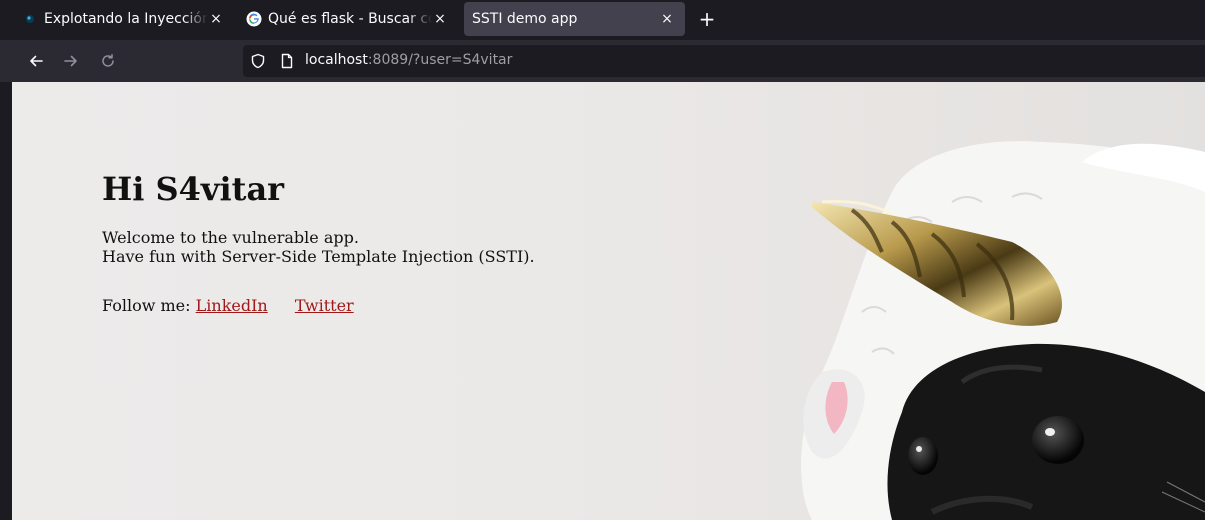 This screenshot has width=1205, height=520. I want to click on tab-flask-search: Qué es flask - Buscar con Google ×, so click(347, 19).